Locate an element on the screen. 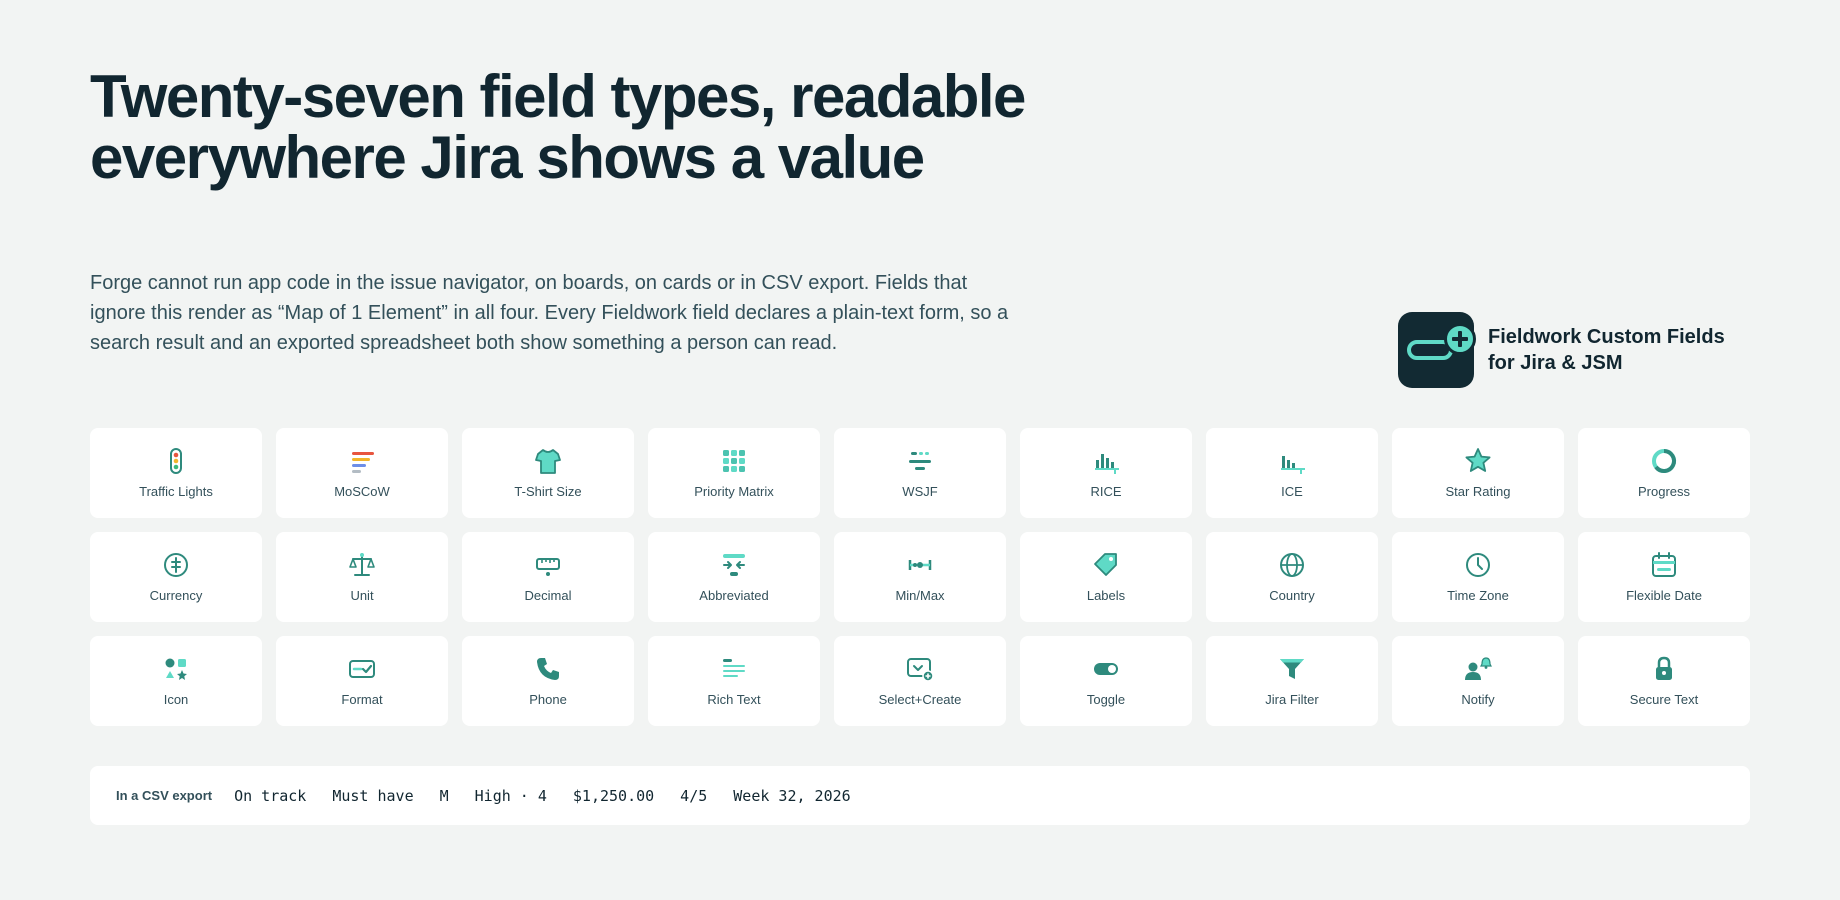  field-type-label: RICE is located at coordinates (1106, 491).